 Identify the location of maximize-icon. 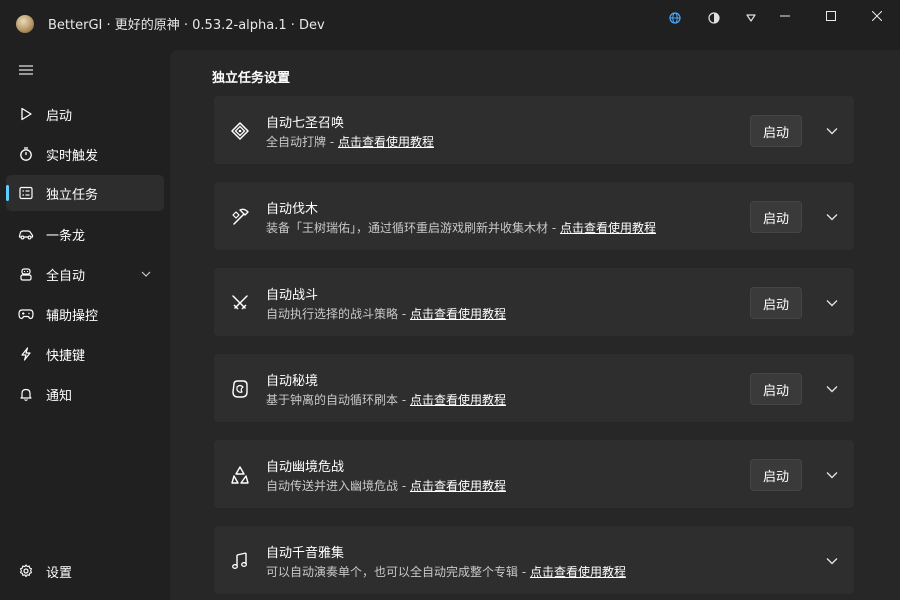
(831, 16).